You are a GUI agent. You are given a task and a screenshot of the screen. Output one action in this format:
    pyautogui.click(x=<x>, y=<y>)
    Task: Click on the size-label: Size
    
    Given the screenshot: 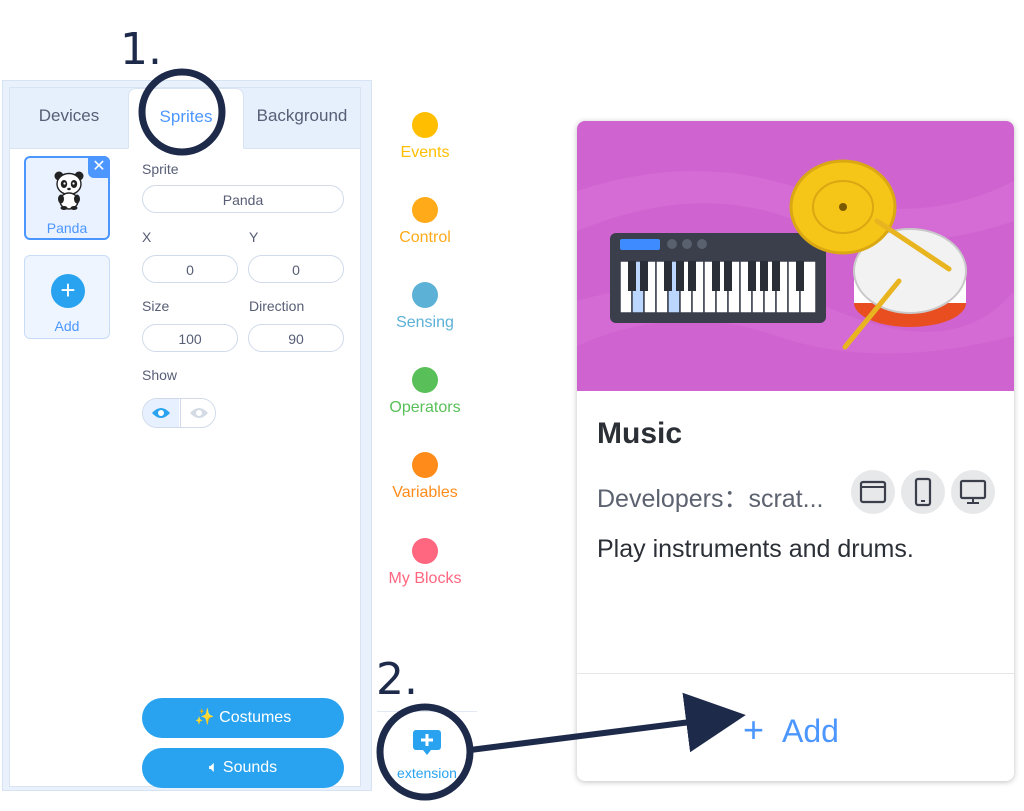 What is the action you would take?
    pyautogui.click(x=156, y=306)
    